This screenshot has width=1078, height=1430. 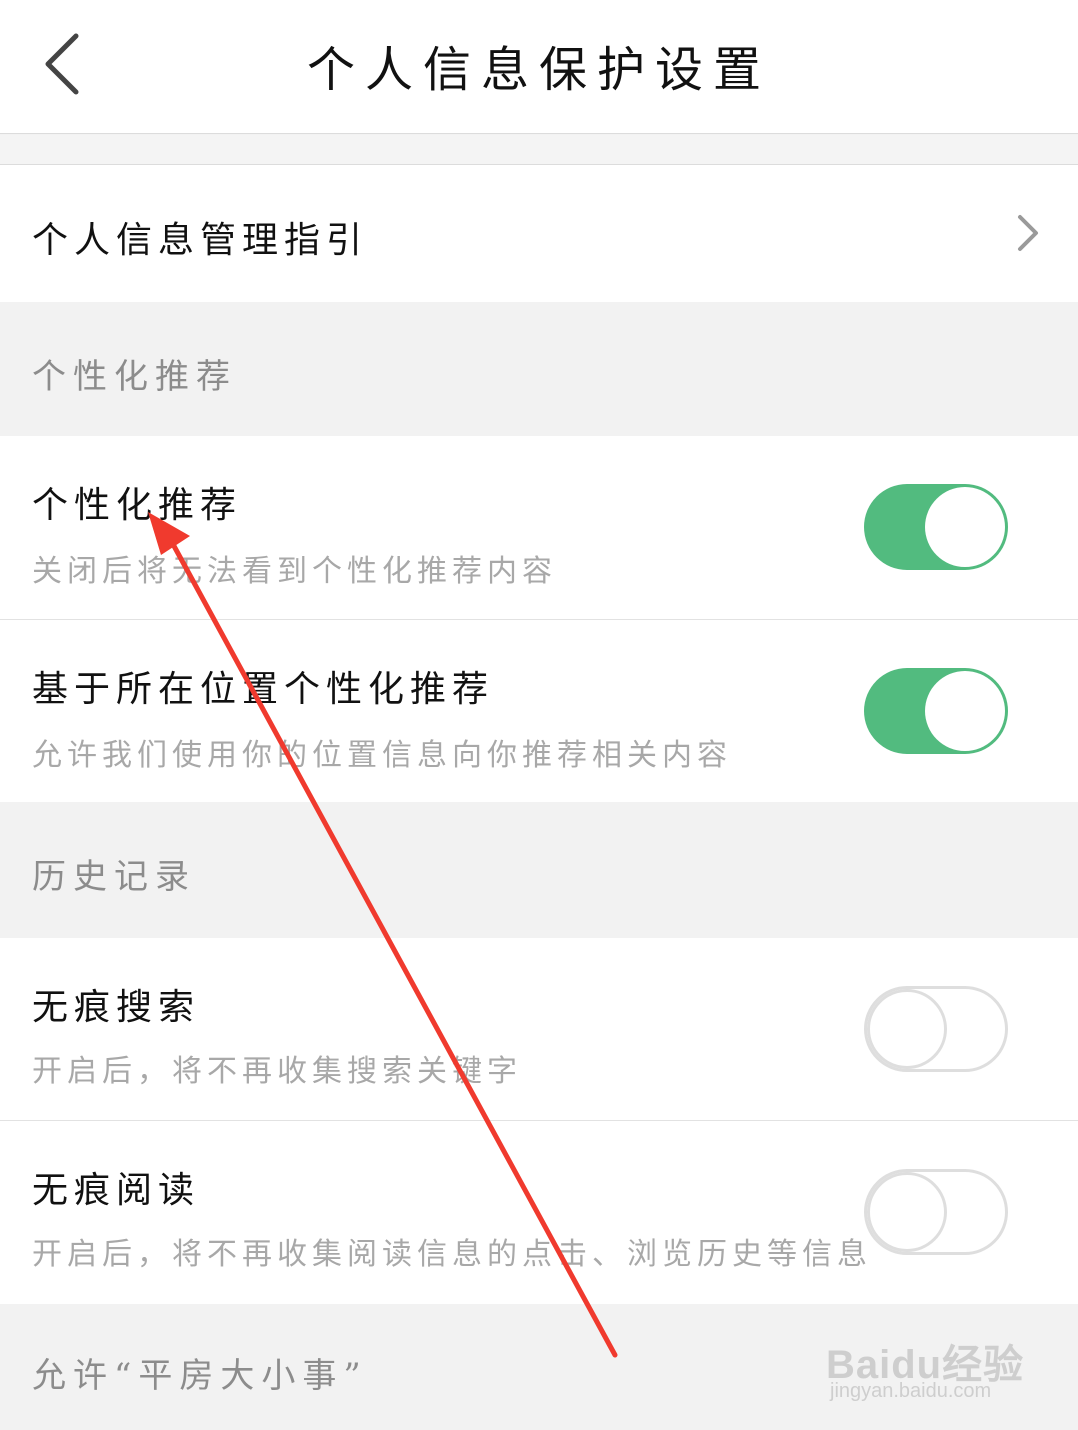 I want to click on section-label: 个性化推荐, so click(x=134, y=377).